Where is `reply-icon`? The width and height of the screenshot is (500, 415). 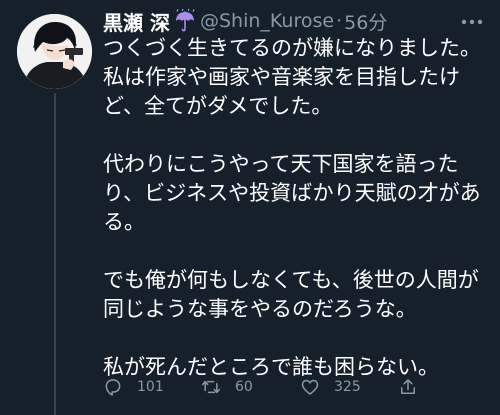
reply-icon is located at coordinates (113, 387).